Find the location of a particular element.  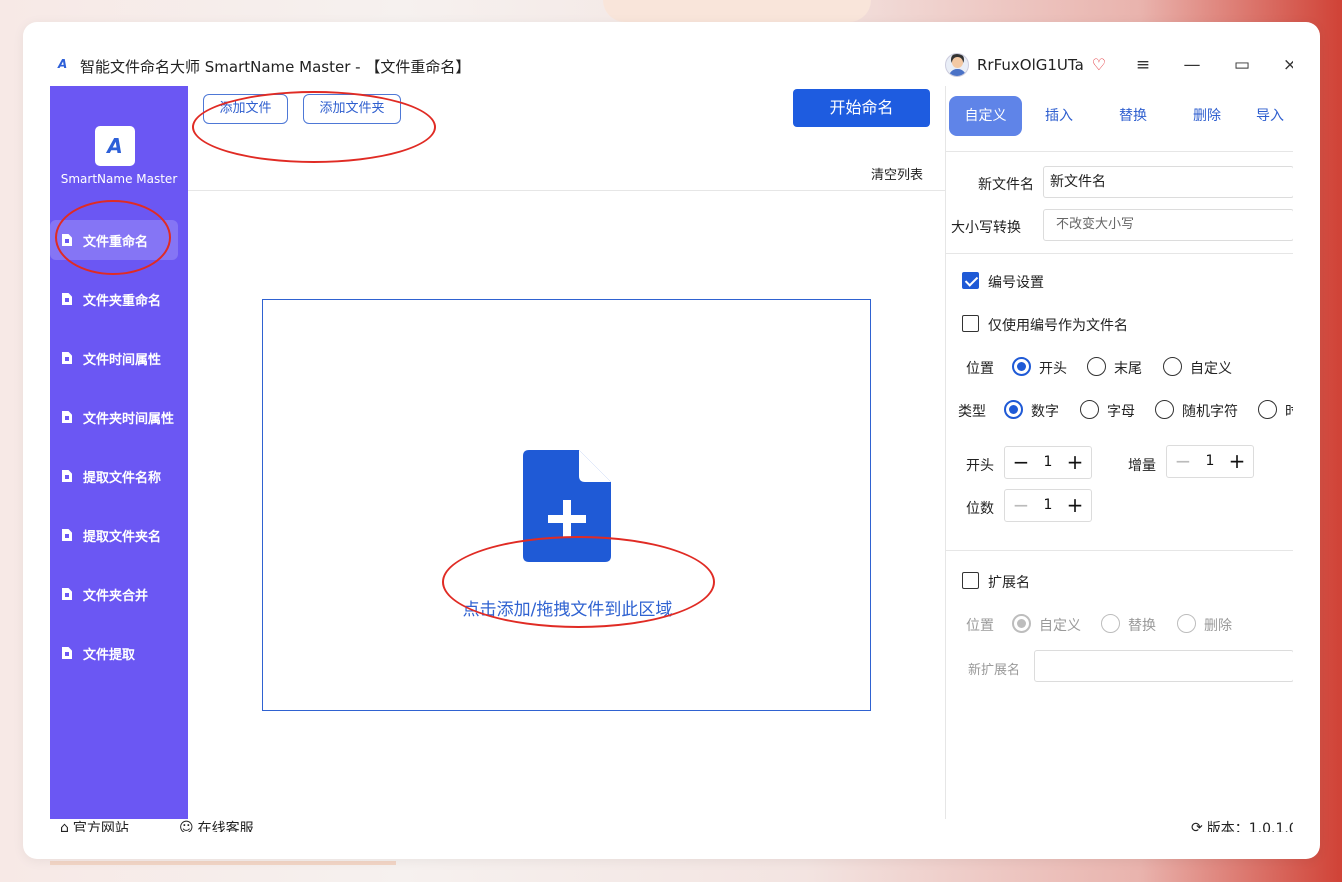

start-label: 开头 is located at coordinates (980, 466).